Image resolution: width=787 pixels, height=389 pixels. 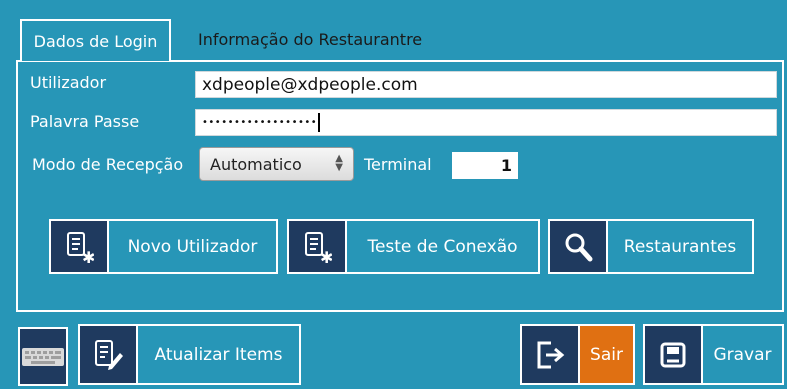 I want to click on terminal-value: 1, so click(x=506, y=165).